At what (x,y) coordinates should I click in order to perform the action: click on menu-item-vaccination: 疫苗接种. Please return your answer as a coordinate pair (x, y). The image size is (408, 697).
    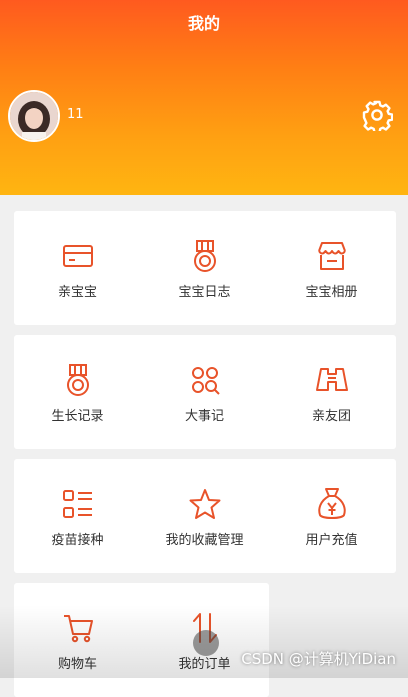
    Looking at the image, I should click on (77, 516).